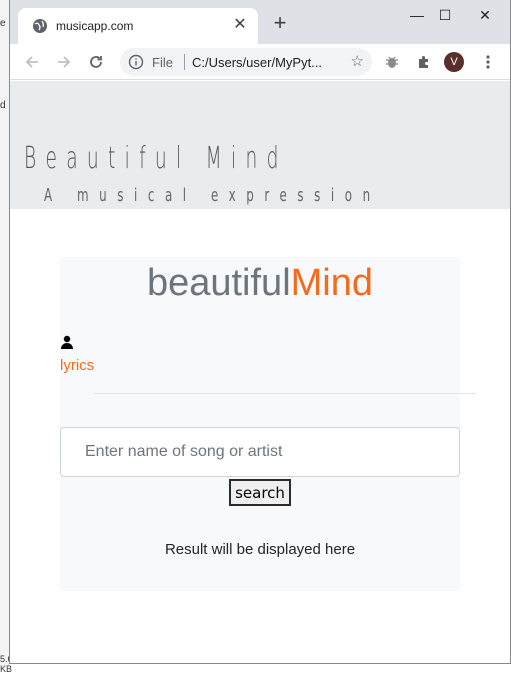 Image resolution: width=511 pixels, height=674 pixels. I want to click on brand-logo: beautifulMind, so click(260, 283).